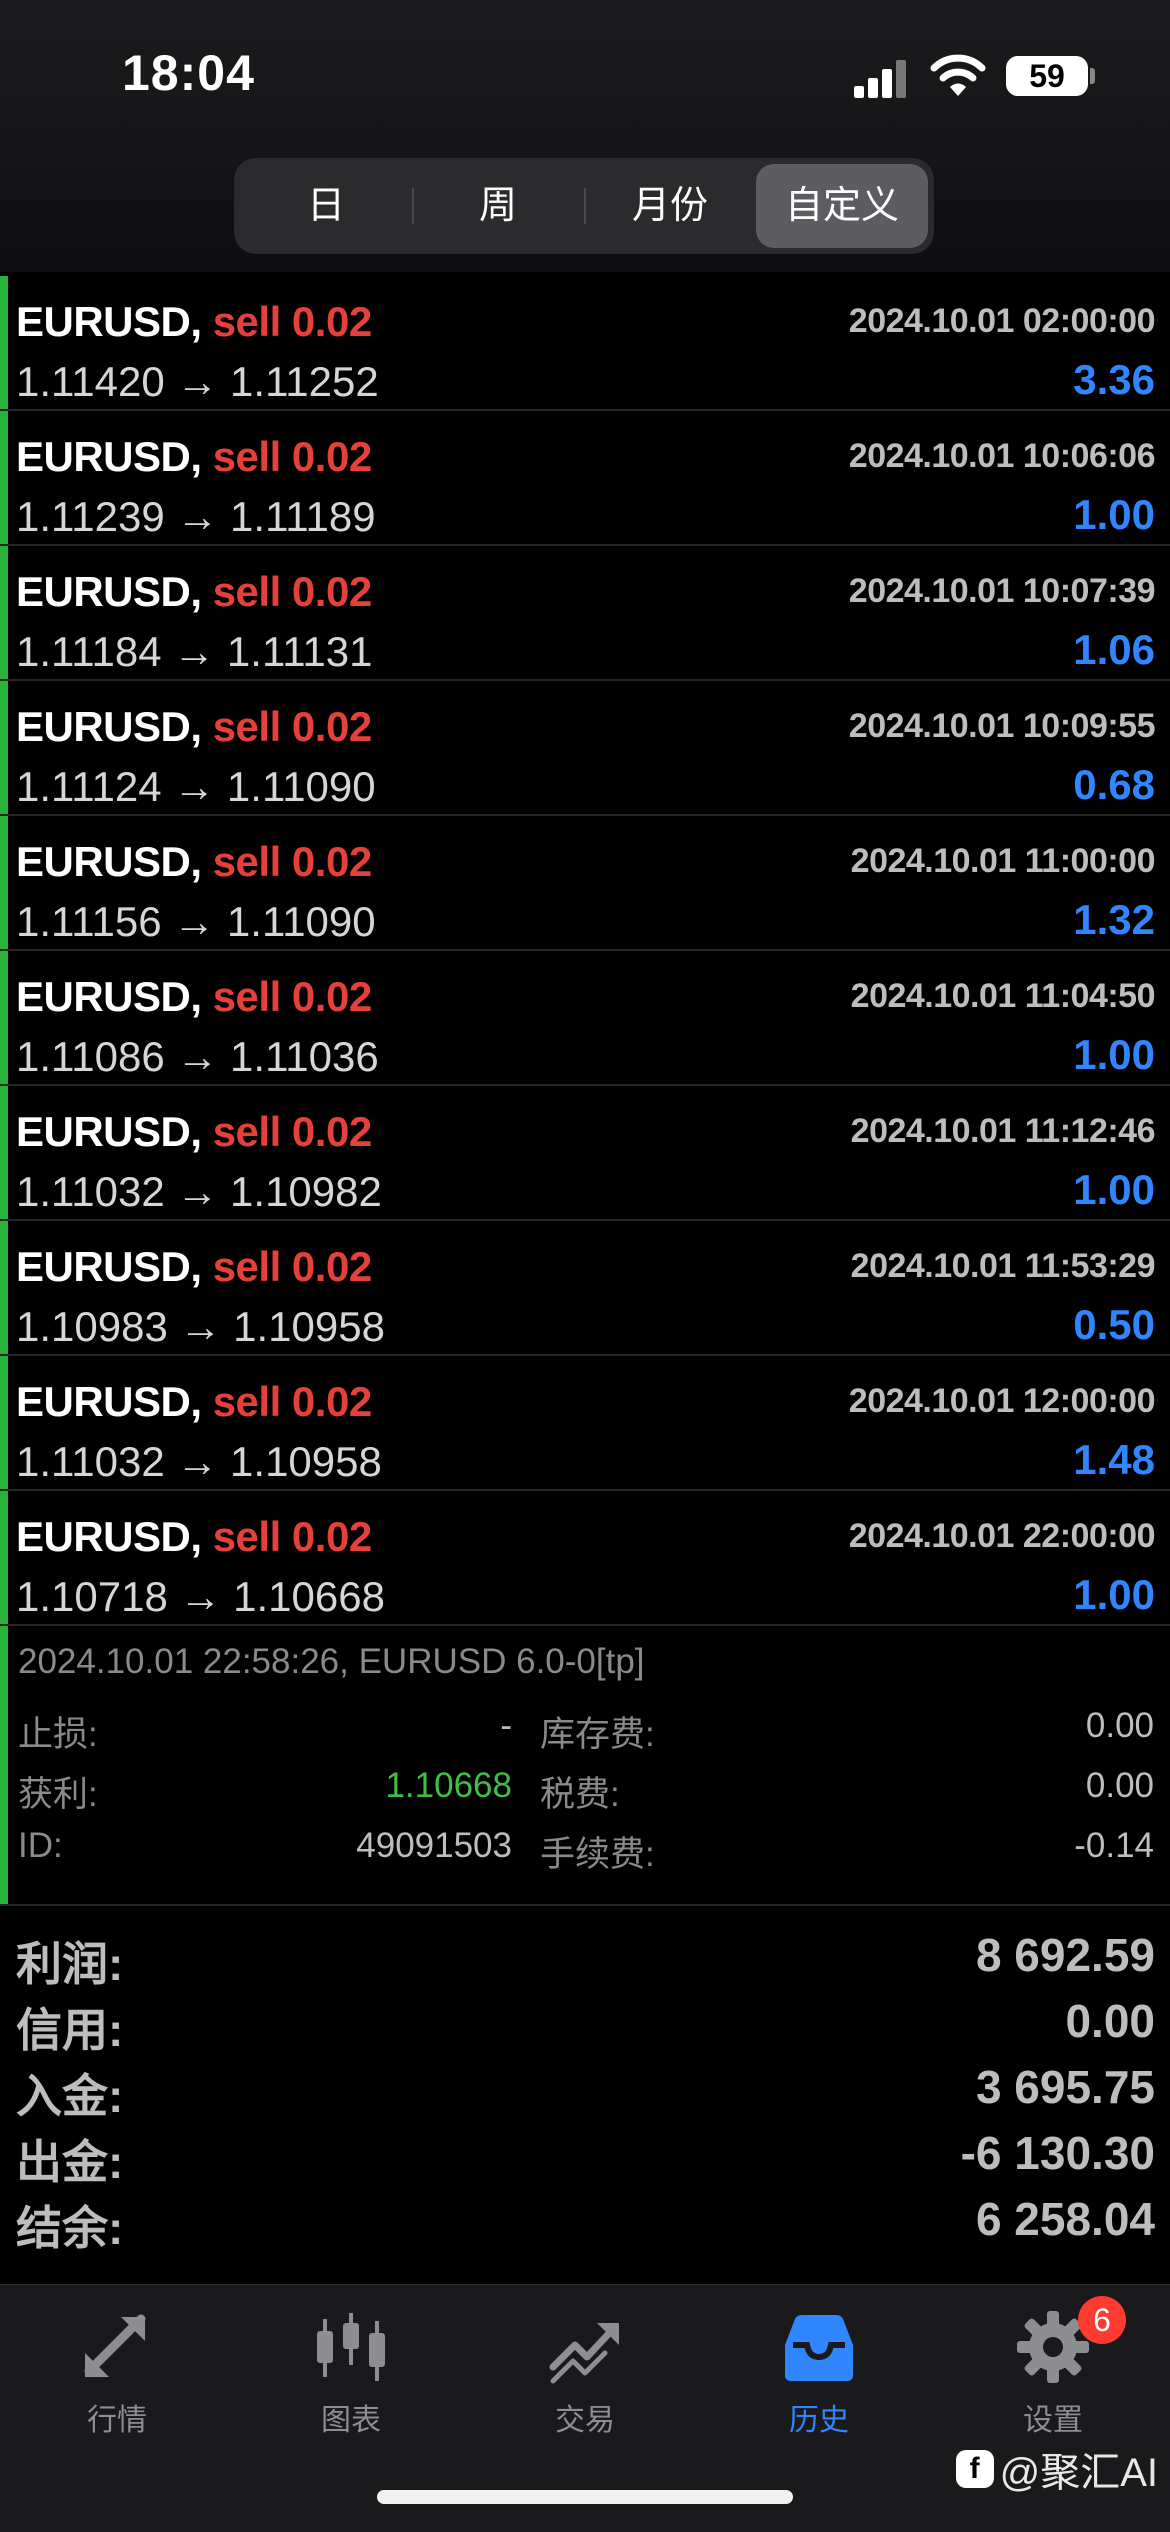  What do you see at coordinates (1003, 996) in the screenshot?
I see `deal-datetime: 2024.10.01 11:04:50` at bounding box center [1003, 996].